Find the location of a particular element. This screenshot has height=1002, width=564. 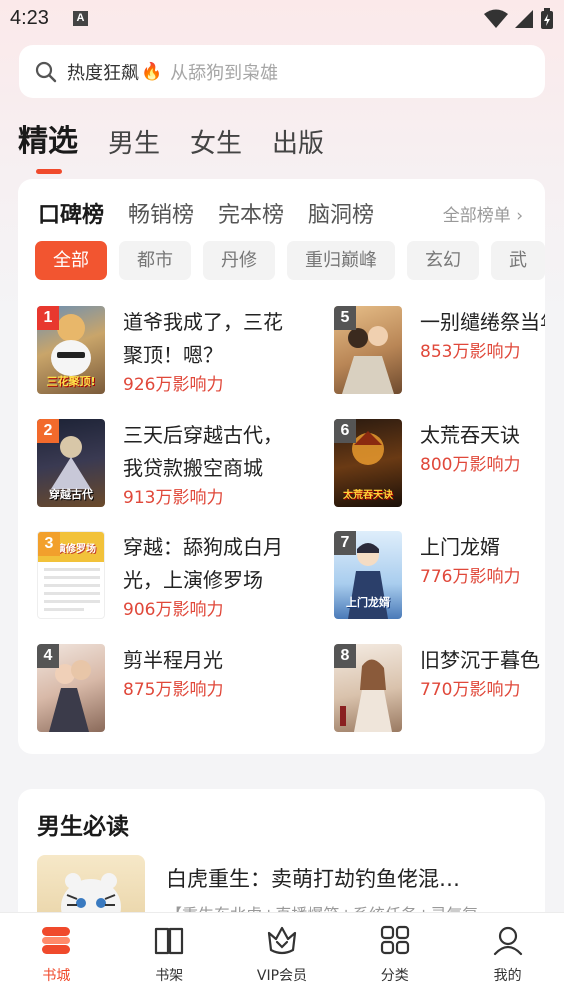

filter-chip-return-peak: 重归巅峰 is located at coordinates (341, 260).